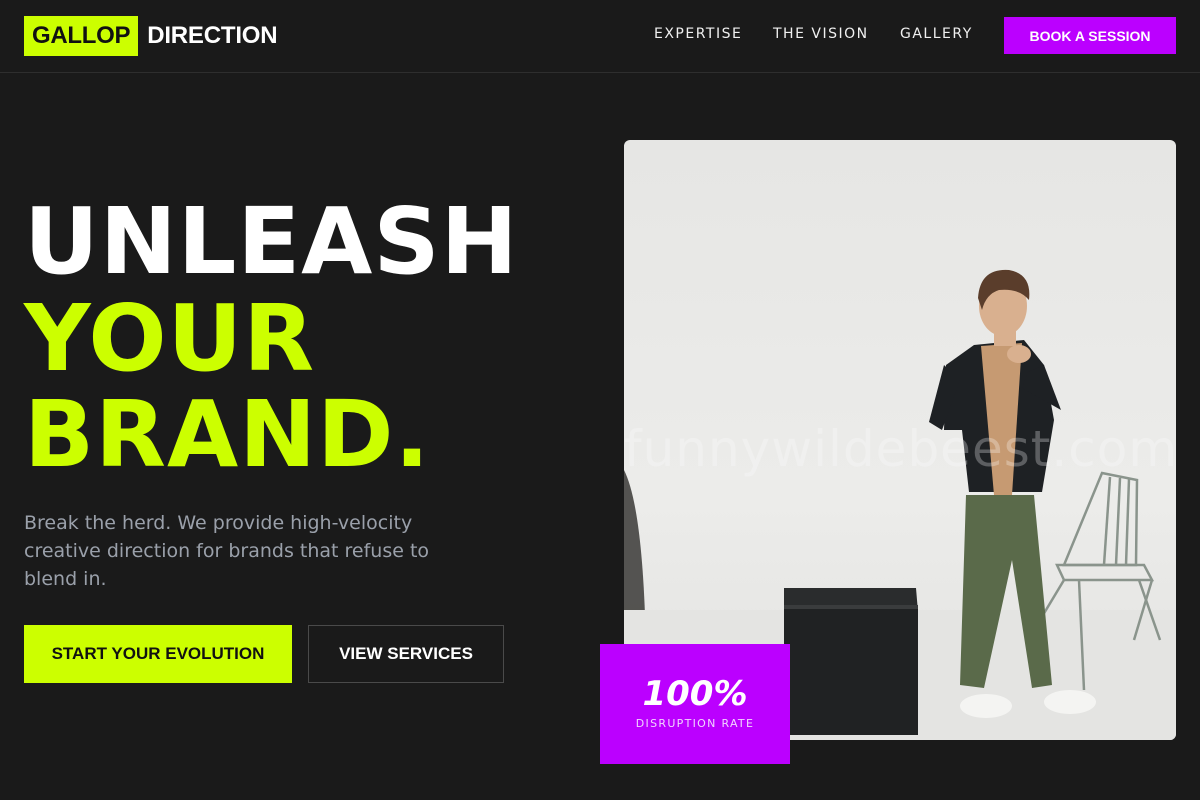 The image size is (1200, 800). Describe the element at coordinates (900, 449) in the screenshot. I see `photo-watermark: funnywildebeest.com` at that location.